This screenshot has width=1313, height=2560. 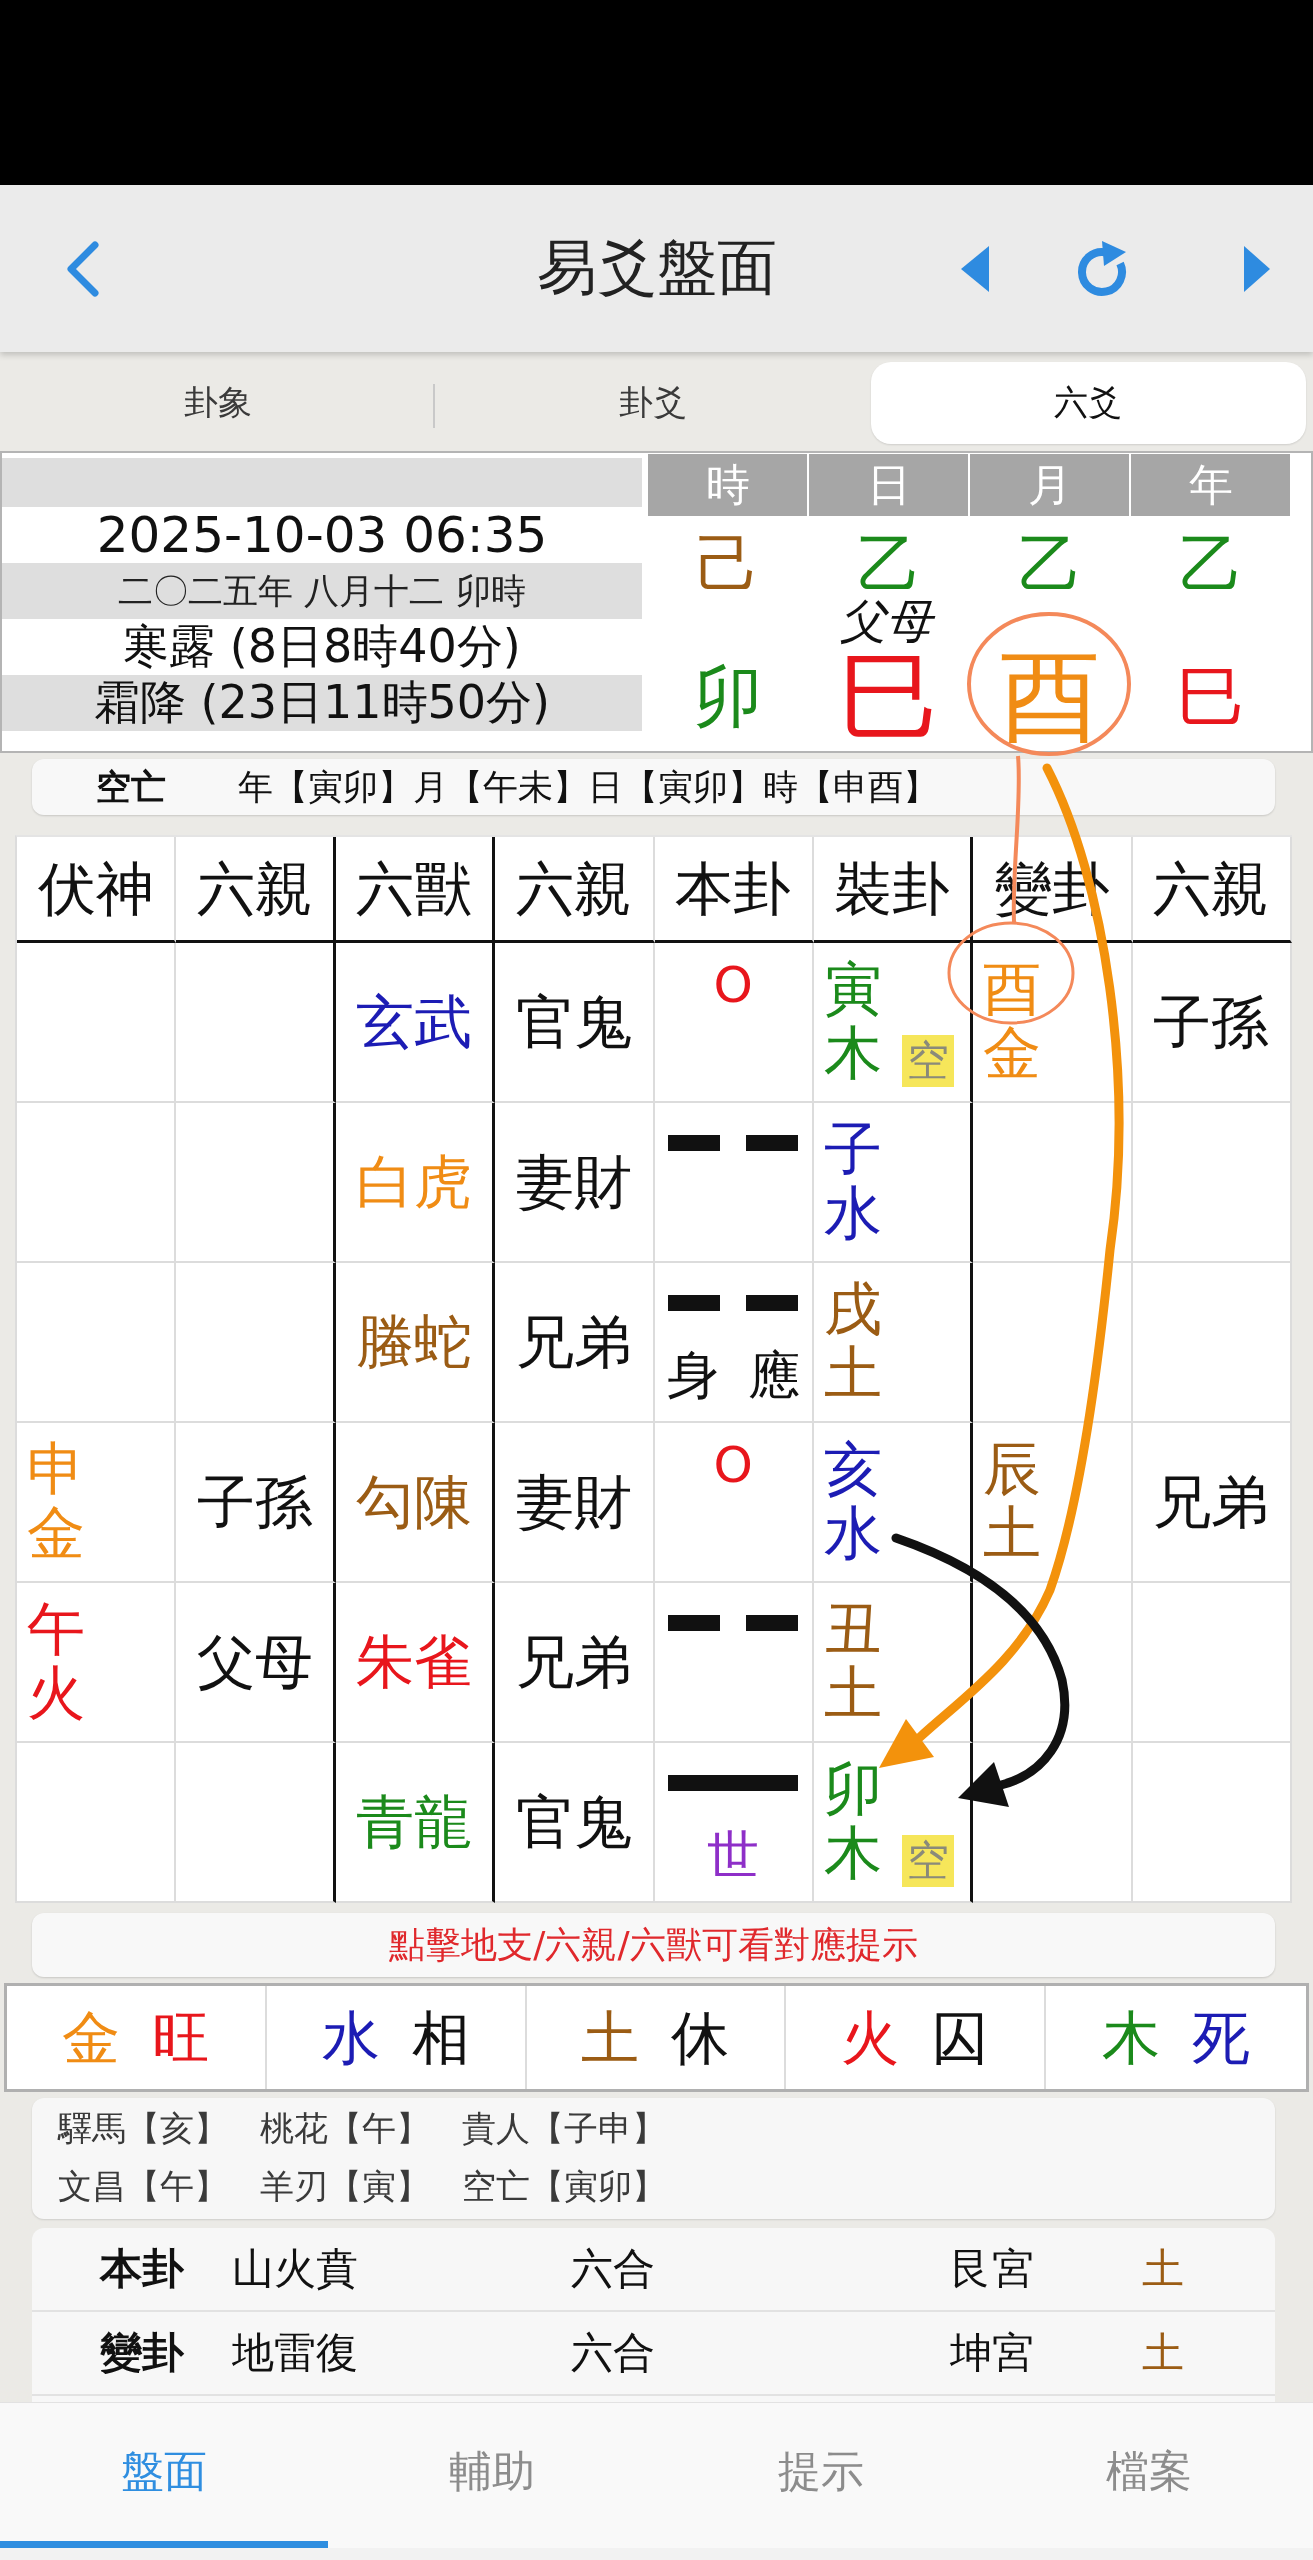 I want to click on void-label: 空亡, so click(x=131, y=787).